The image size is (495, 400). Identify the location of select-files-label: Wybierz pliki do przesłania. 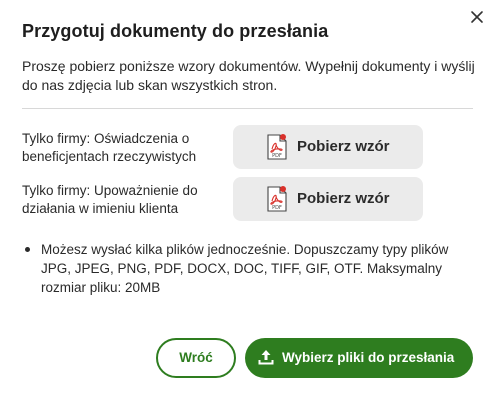
(368, 357).